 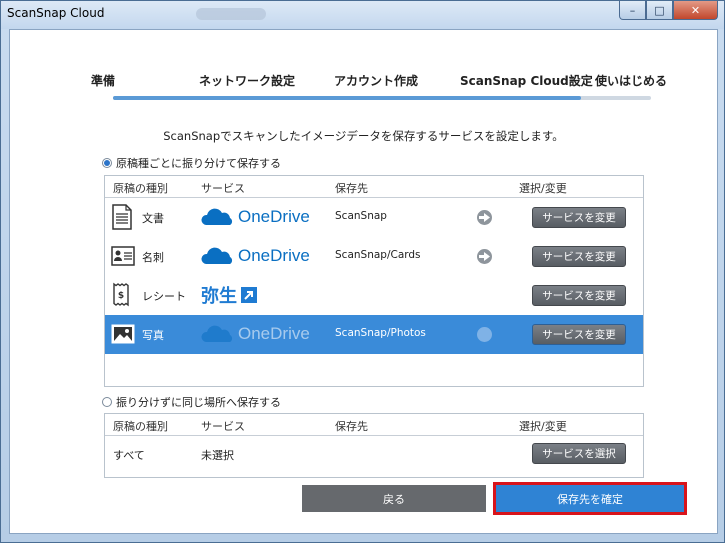 I want to click on title-blur, so click(x=231, y=14).